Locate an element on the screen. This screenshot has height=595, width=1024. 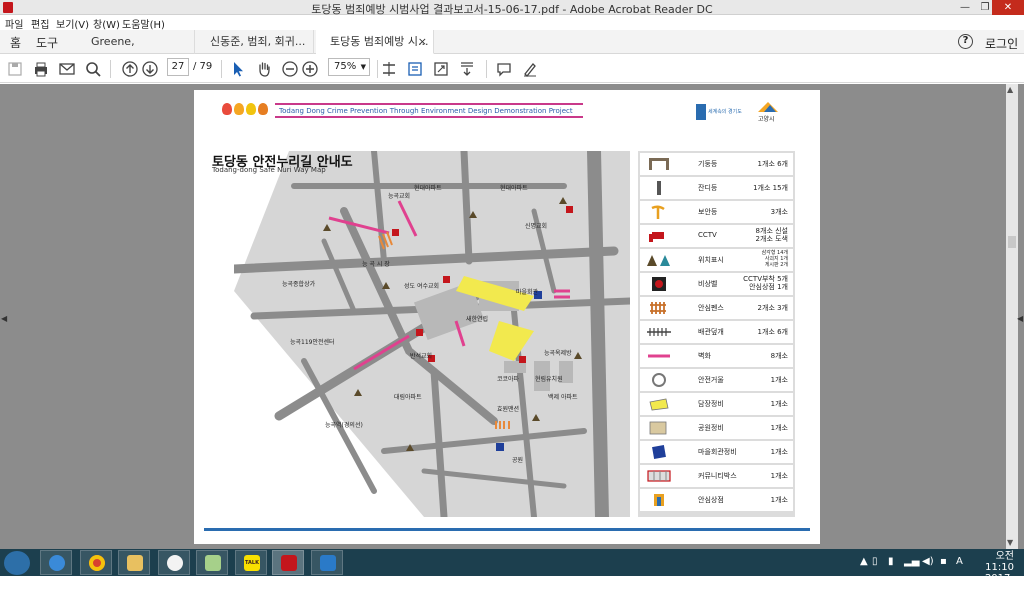
map-label: 효원맨션 is located at coordinates (508, 409).